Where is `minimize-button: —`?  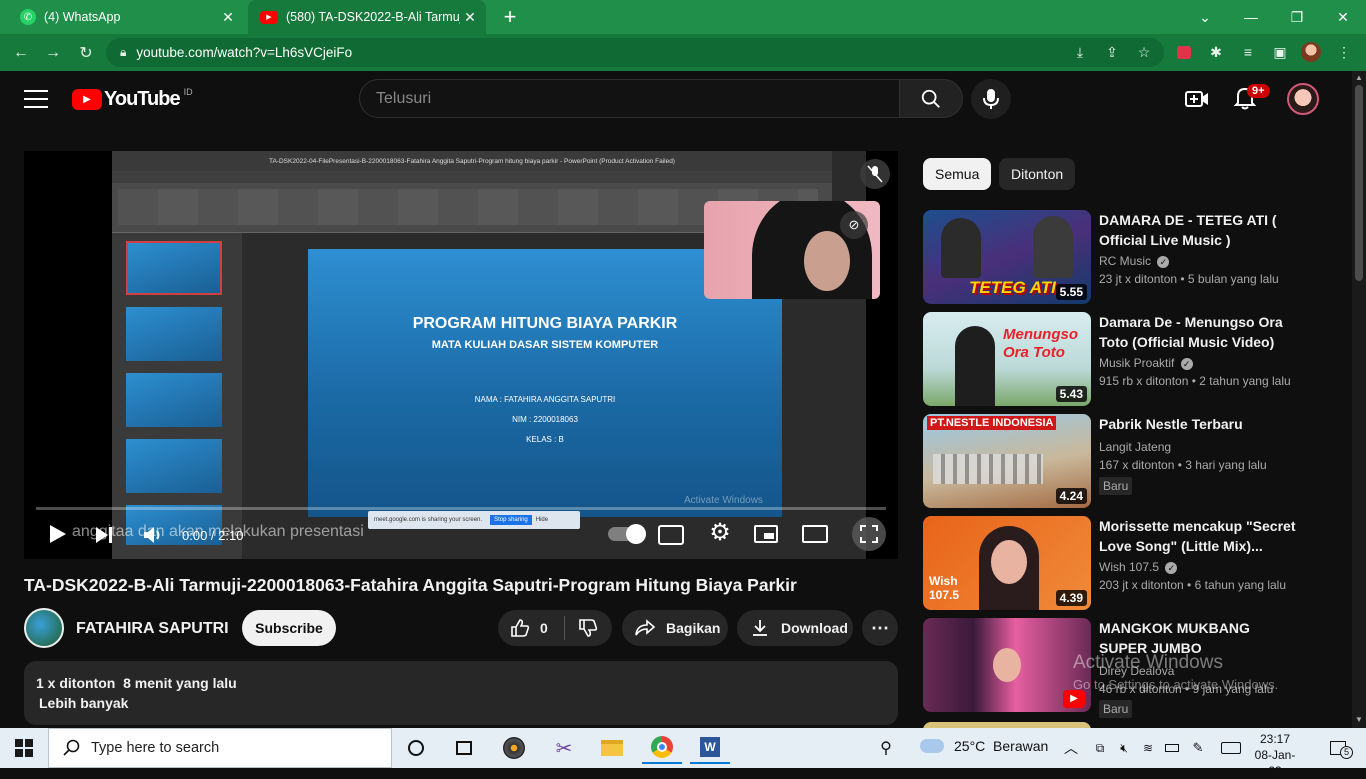 minimize-button: — is located at coordinates (1251, 17).